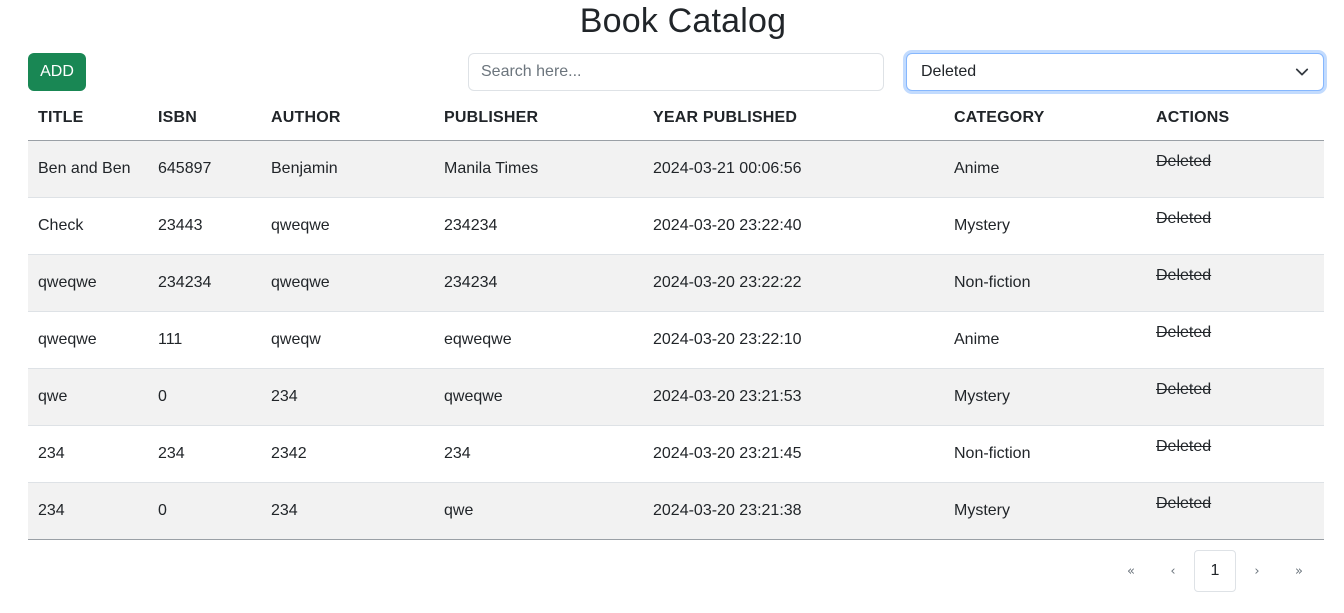 The image size is (1344, 613). What do you see at coordinates (1235, 119) in the screenshot?
I see `column-header-actions: ACTIONS` at bounding box center [1235, 119].